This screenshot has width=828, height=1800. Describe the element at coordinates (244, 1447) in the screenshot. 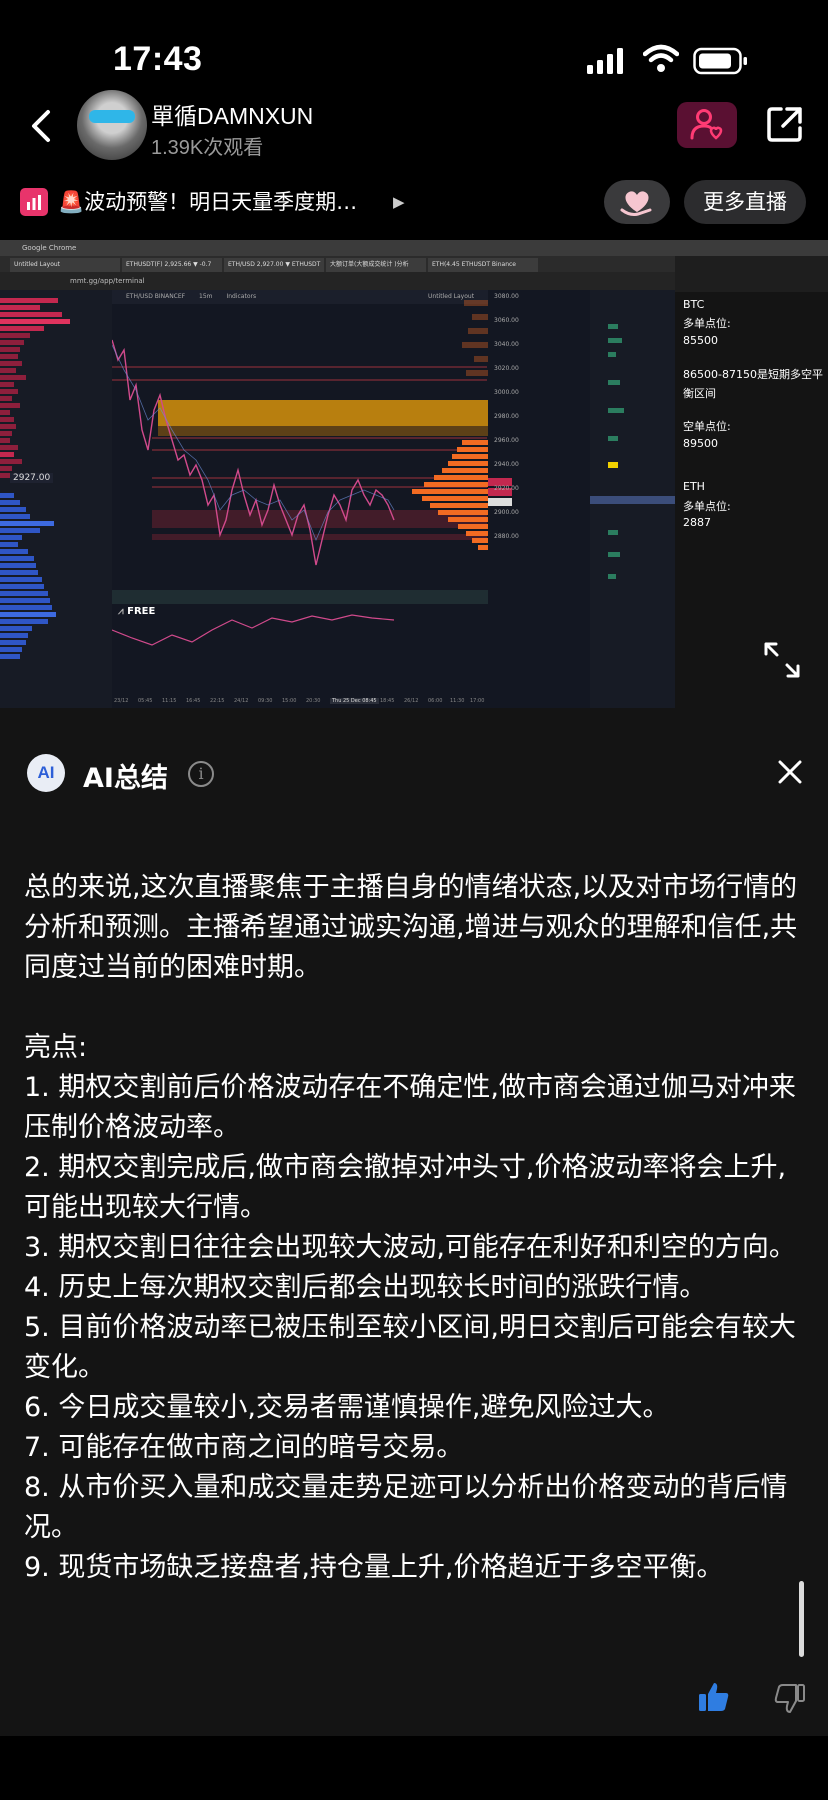

I see `highlight-item: 7. 可能存在做市商之间的暗号交易。` at that location.